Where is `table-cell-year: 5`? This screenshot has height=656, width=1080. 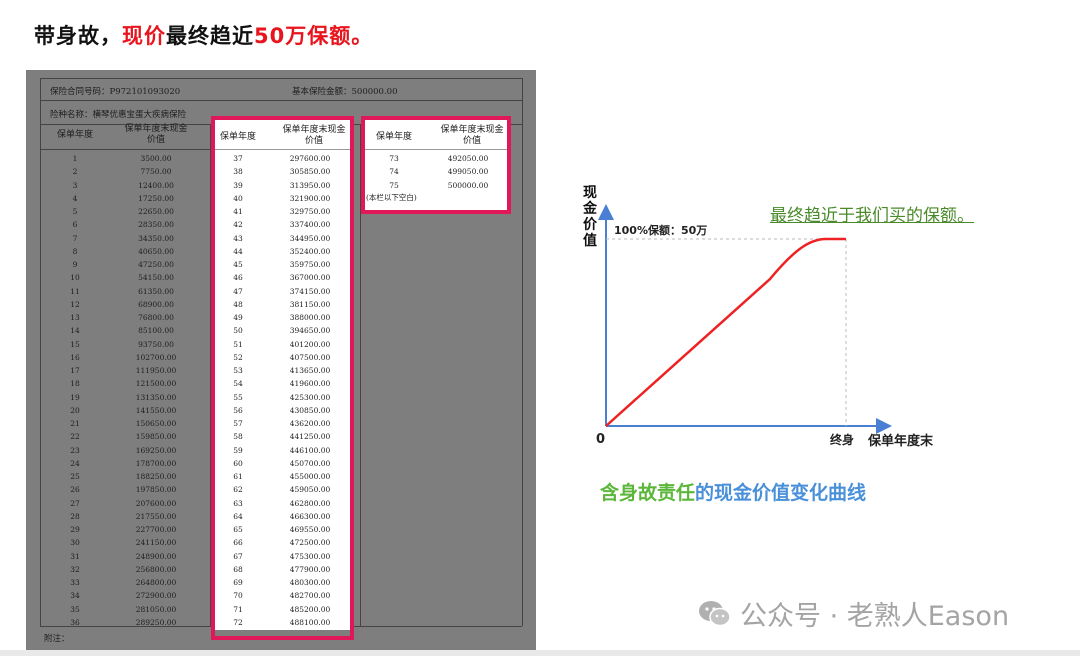
table-cell-year: 5 is located at coordinates (75, 211).